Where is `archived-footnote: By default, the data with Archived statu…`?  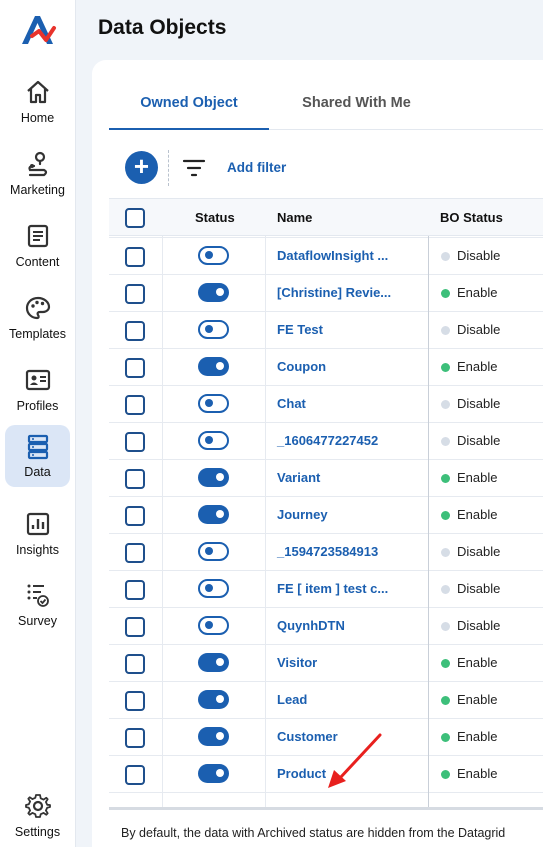
archived-footnote: By default, the data with Archived statu… is located at coordinates (313, 833).